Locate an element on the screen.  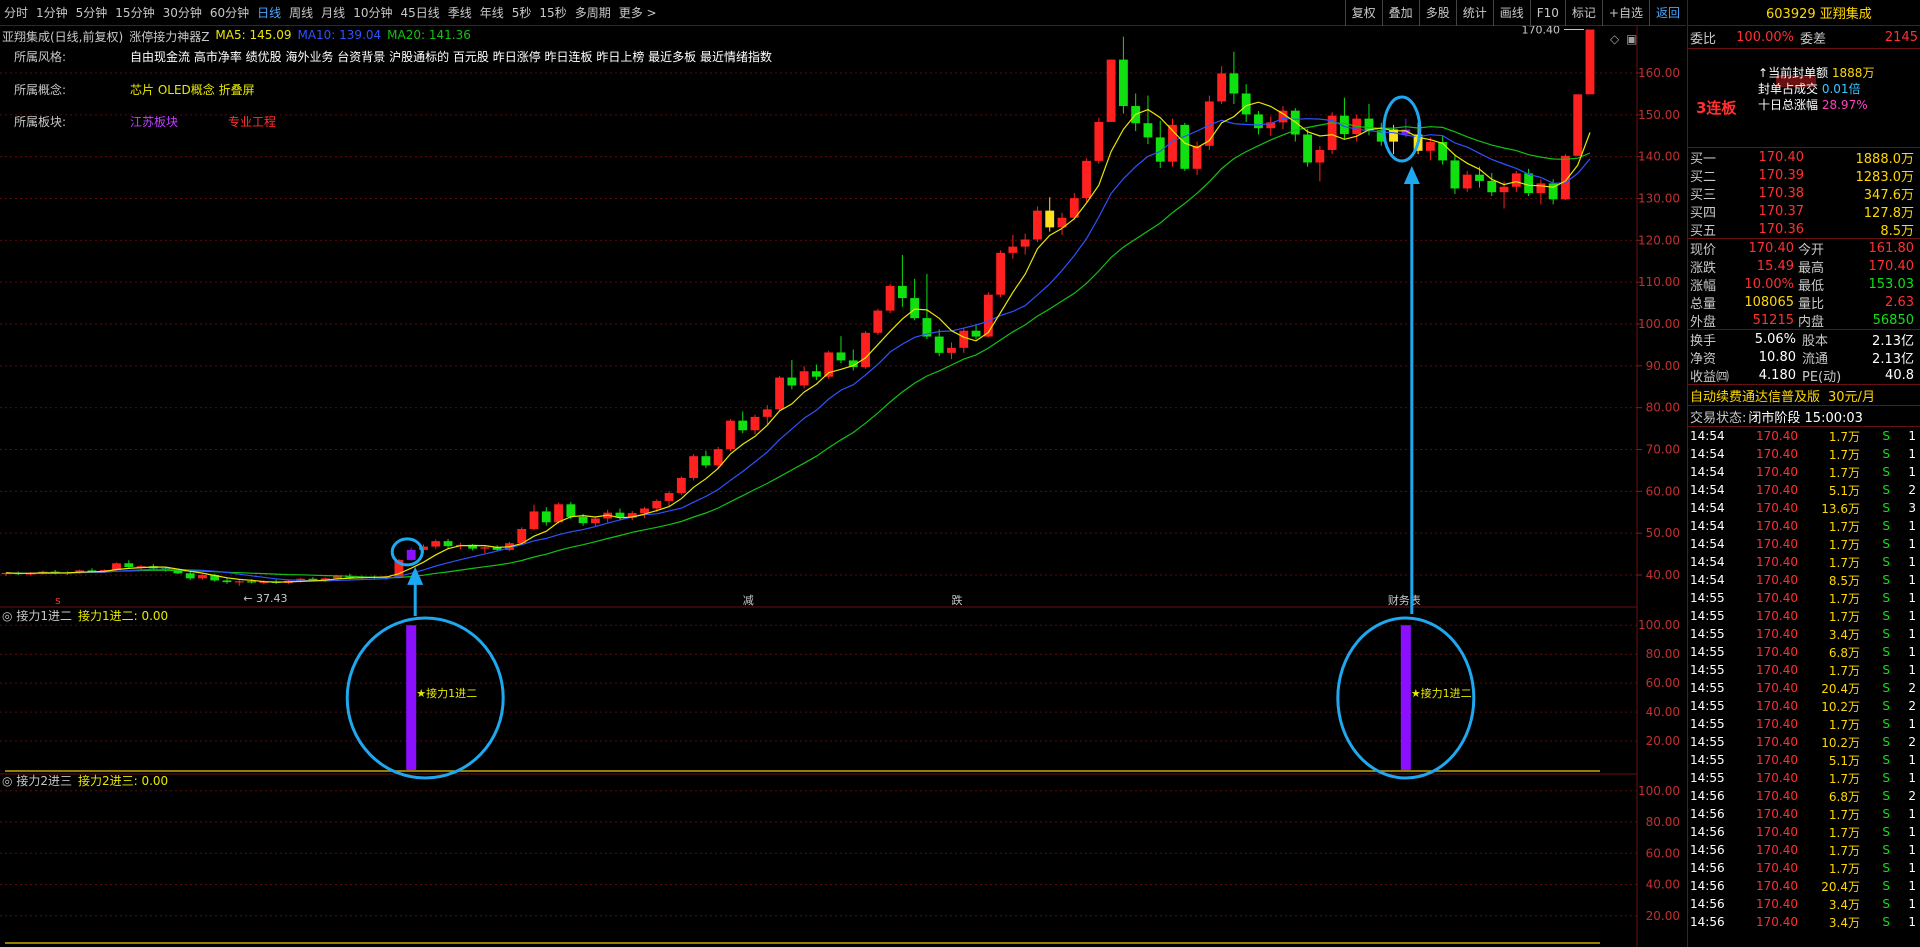
window-icon: ▣ is located at coordinates (1631, 39).